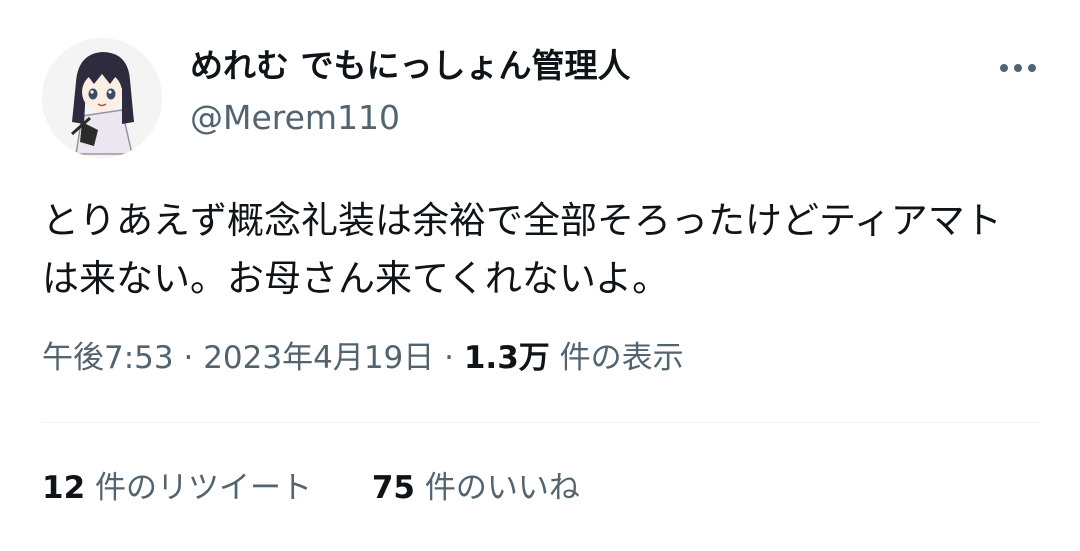  Describe the element at coordinates (541, 422) in the screenshot. I see `divider` at that location.